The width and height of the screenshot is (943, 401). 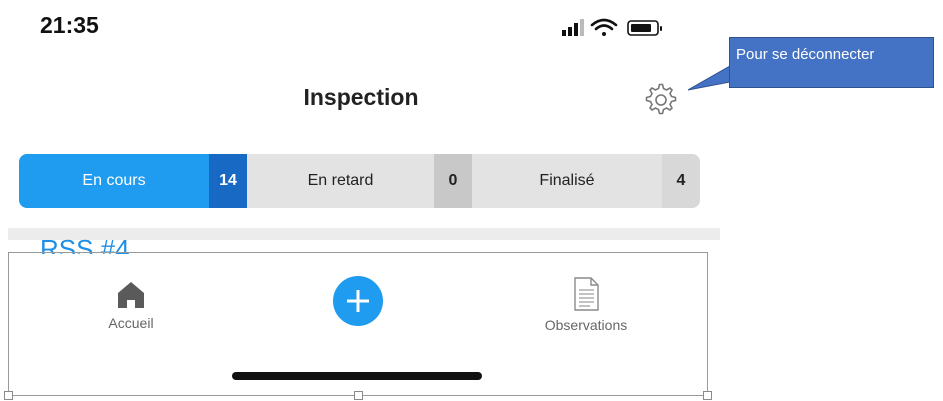 I want to click on status-segmented-control: En cours 14 En retard 0 Finalisé 4, so click(x=359, y=181).